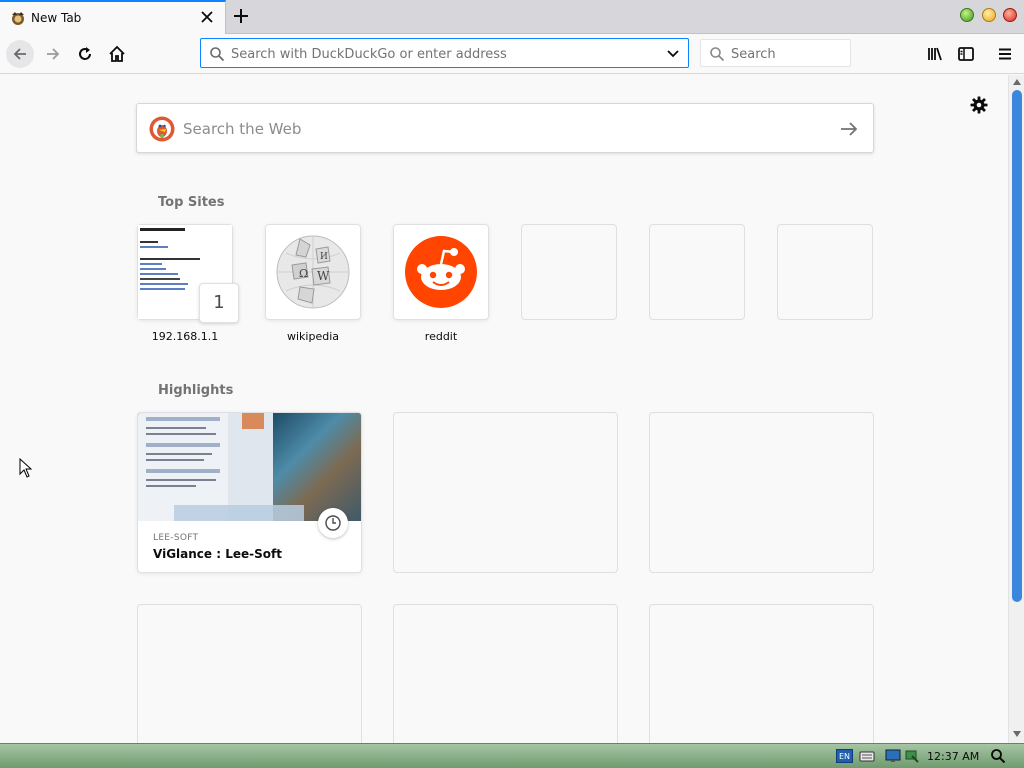 The width and height of the screenshot is (1024, 768). I want to click on gear-icon, so click(979, 105).